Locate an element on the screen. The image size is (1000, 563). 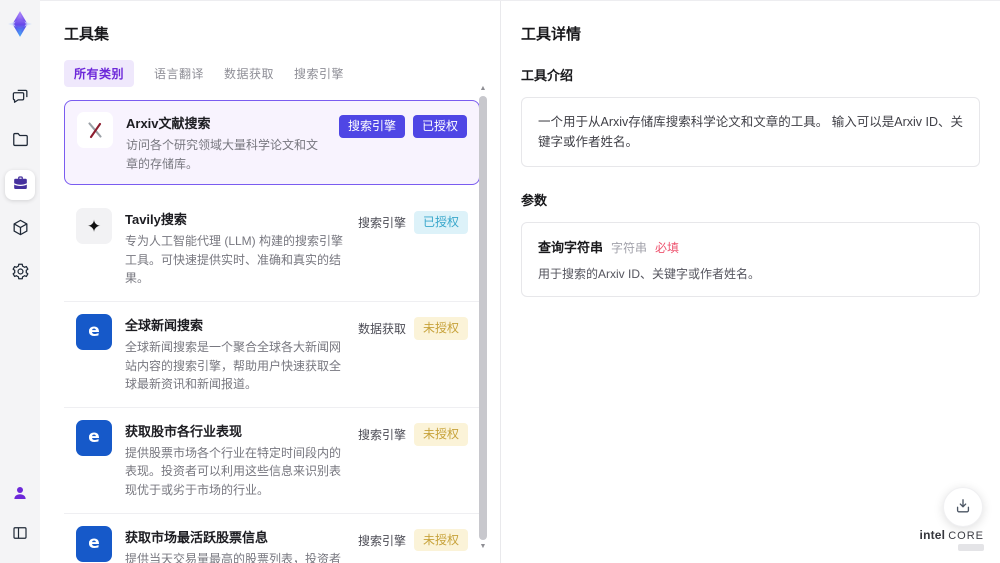
sidebar-nav is located at coordinates (20, 185).